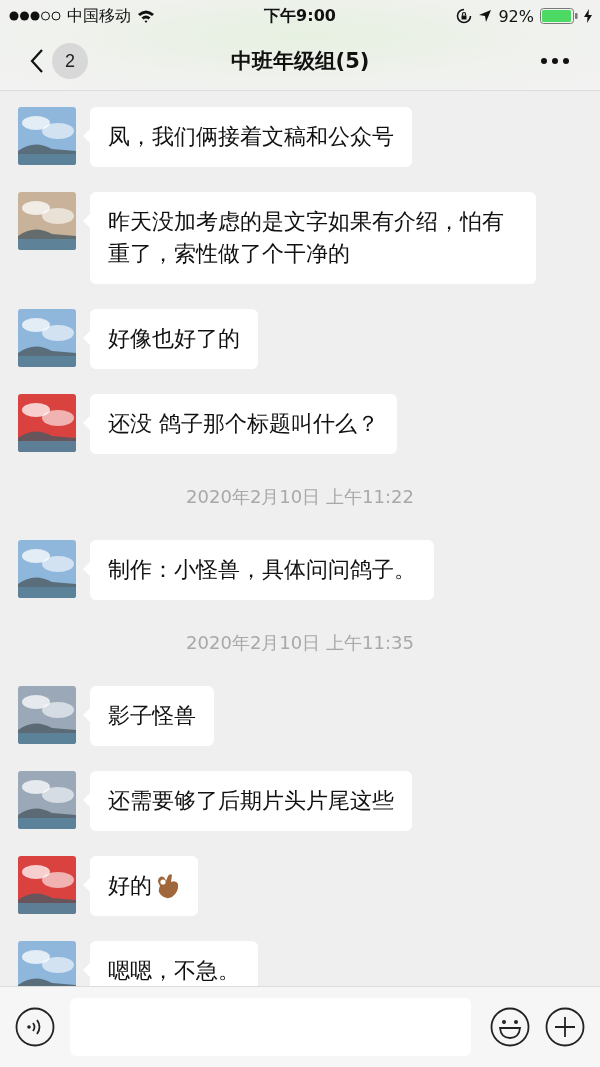  What do you see at coordinates (70, 61) in the screenshot?
I see `unread-count: 2` at bounding box center [70, 61].